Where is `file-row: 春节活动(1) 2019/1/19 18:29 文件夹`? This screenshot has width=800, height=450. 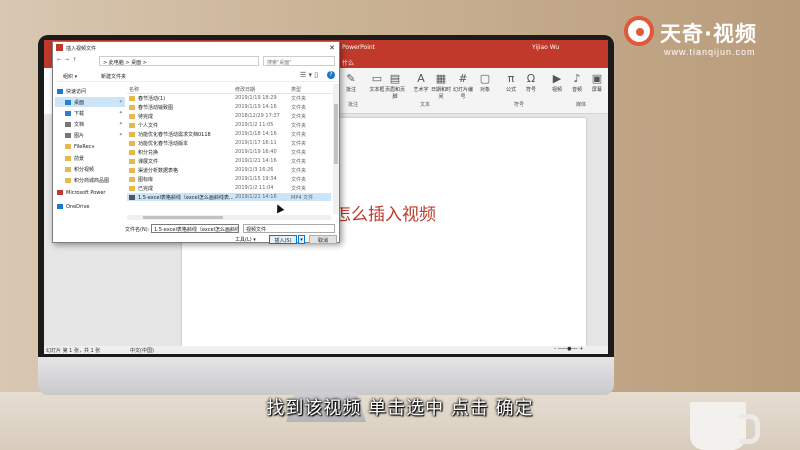
file-row: 春节活动(1) 2019/1/19 18:29 文件夹 is located at coordinates (229, 98).